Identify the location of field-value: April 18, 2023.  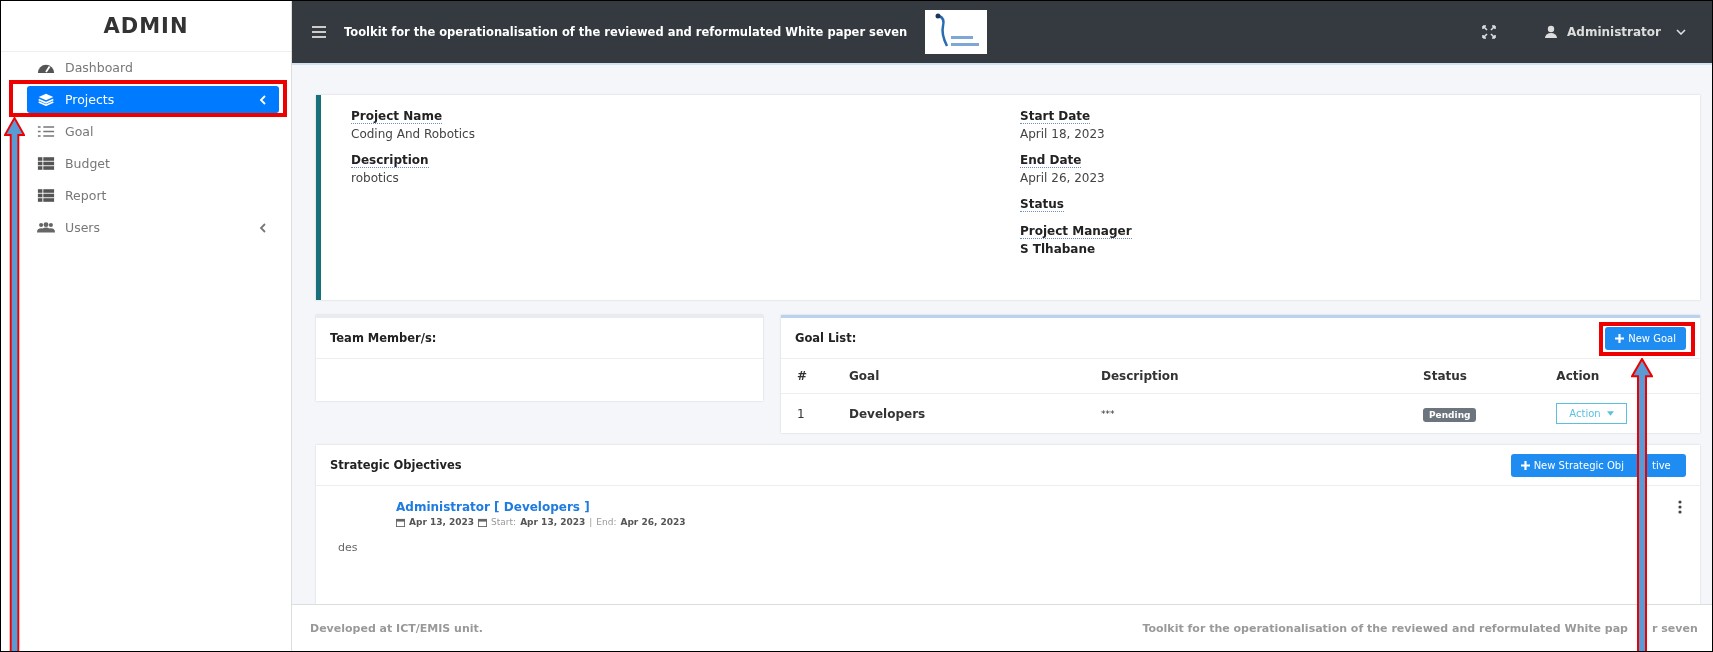
(1062, 134).